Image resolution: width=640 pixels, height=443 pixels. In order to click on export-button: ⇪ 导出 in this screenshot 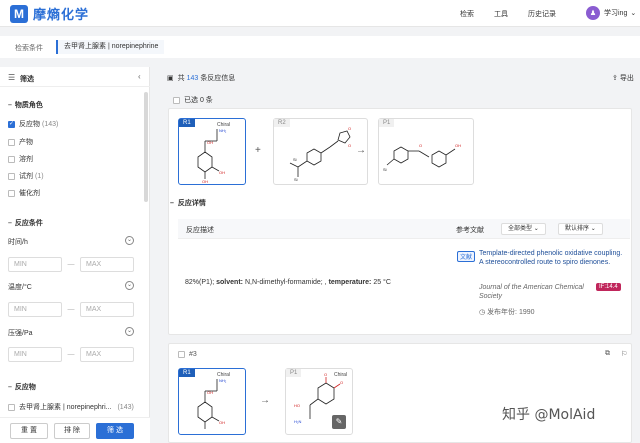, I will do `click(623, 78)`.